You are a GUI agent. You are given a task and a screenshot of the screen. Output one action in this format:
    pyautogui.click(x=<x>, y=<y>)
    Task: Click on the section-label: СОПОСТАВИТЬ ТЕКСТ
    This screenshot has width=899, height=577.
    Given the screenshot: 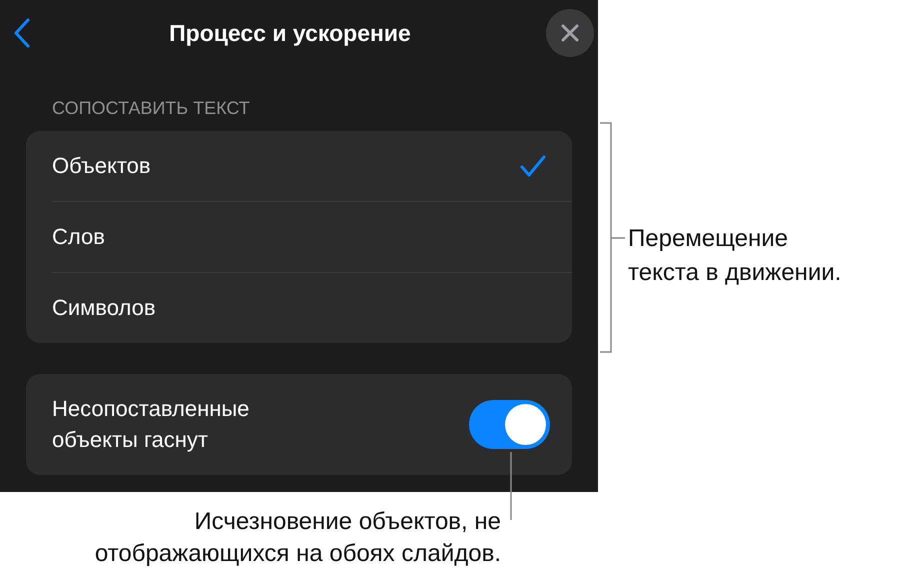 What is the action you would take?
    pyautogui.click(x=151, y=108)
    